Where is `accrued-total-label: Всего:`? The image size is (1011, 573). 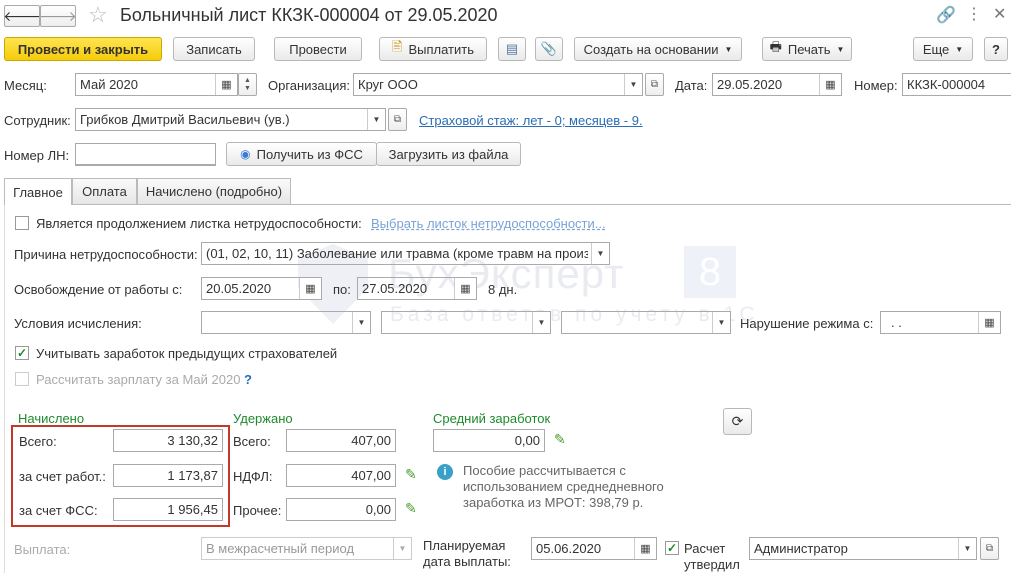 accrued-total-label: Всего: is located at coordinates (38, 441).